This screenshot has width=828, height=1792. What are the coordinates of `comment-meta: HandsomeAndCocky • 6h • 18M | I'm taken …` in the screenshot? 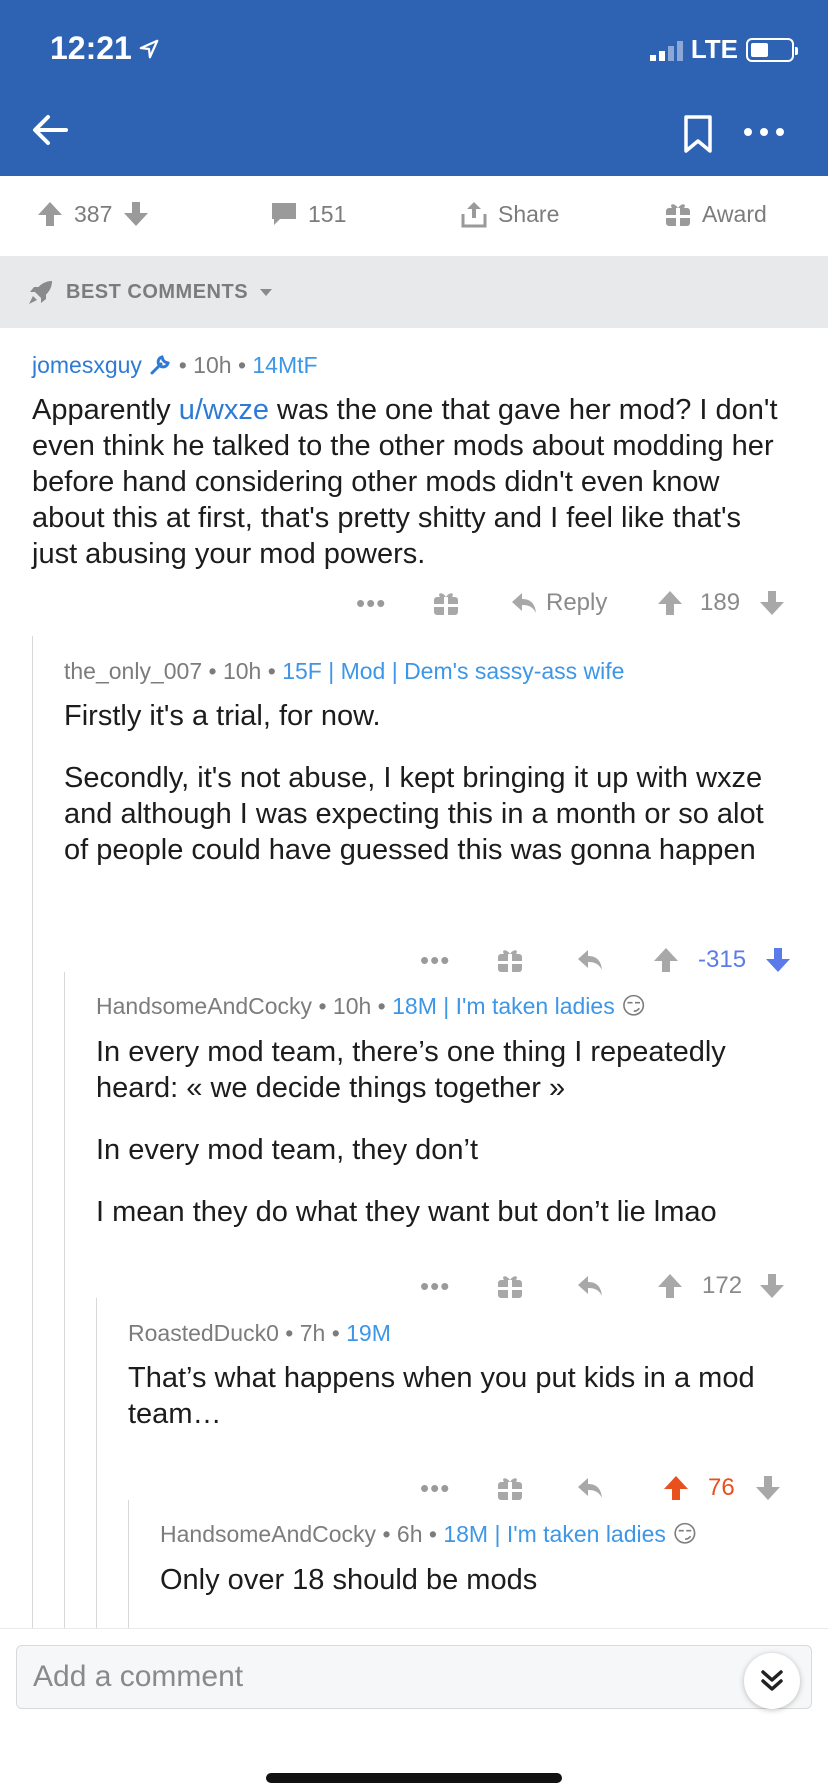 It's located at (429, 1534).